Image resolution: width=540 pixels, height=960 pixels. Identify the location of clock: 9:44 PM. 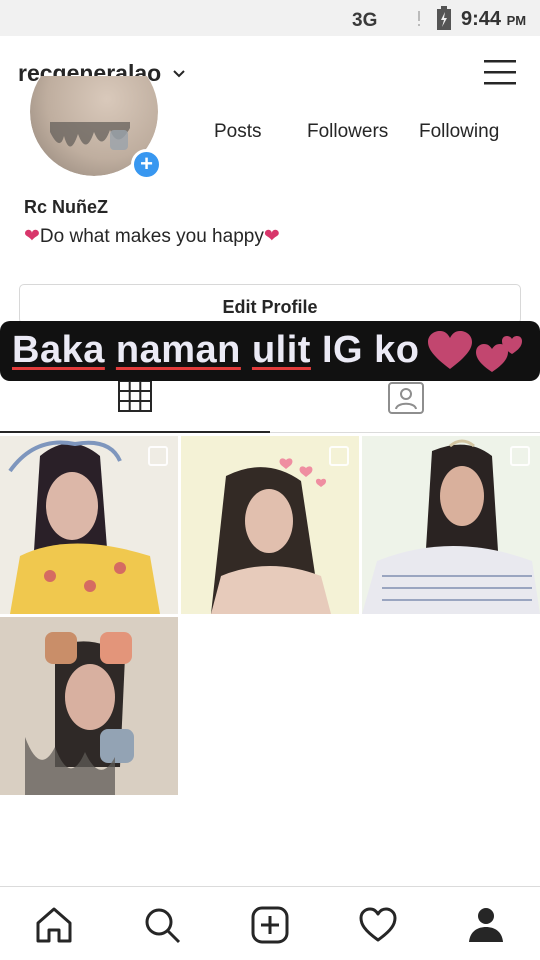
(494, 19).